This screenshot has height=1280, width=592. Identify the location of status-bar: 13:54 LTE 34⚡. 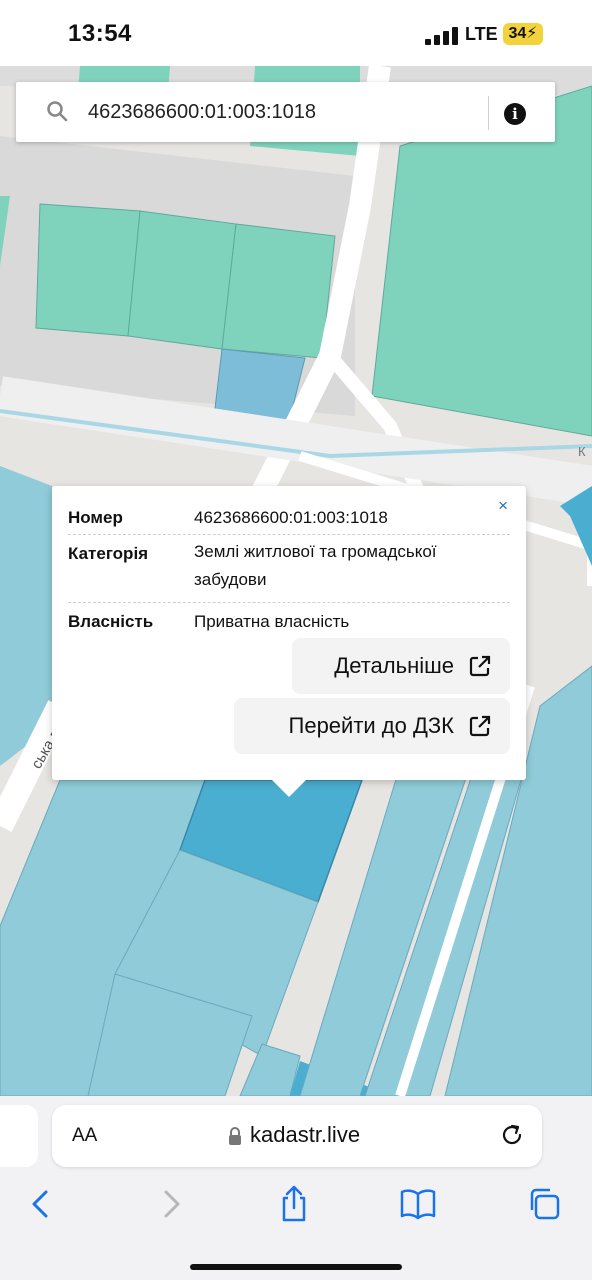
(296, 33).